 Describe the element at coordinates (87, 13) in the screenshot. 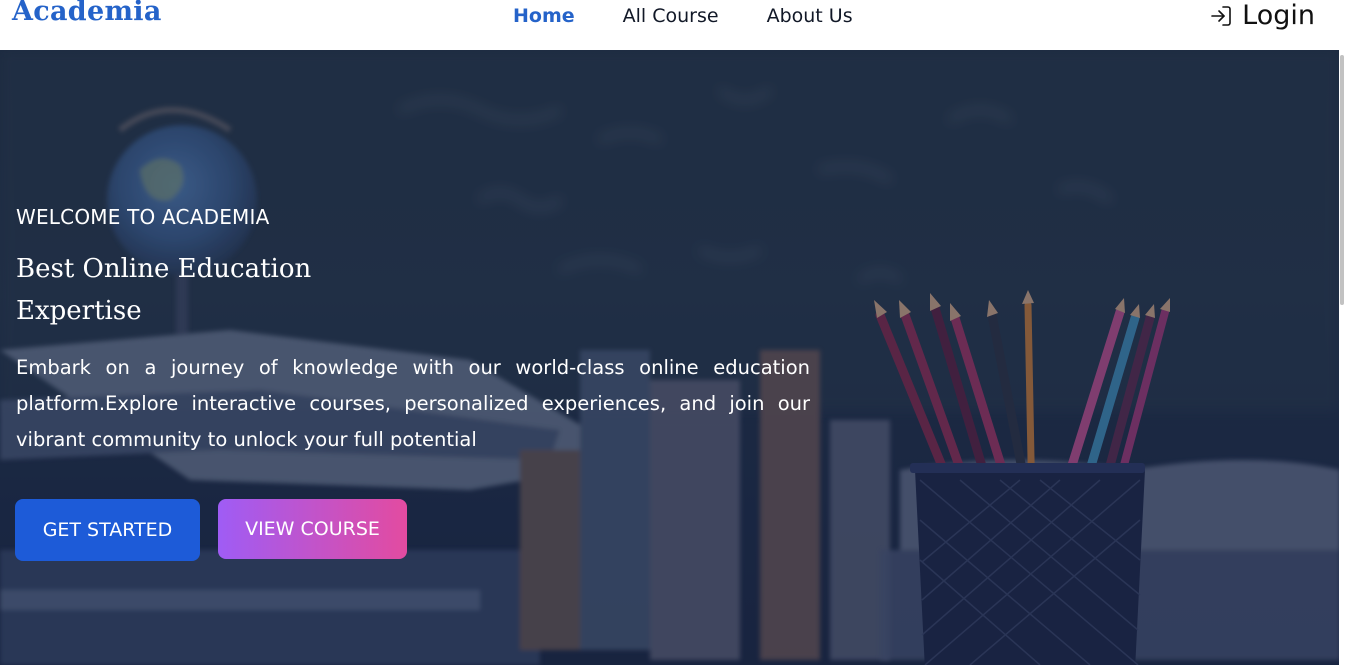

I see `brand-logo: Academia` at that location.